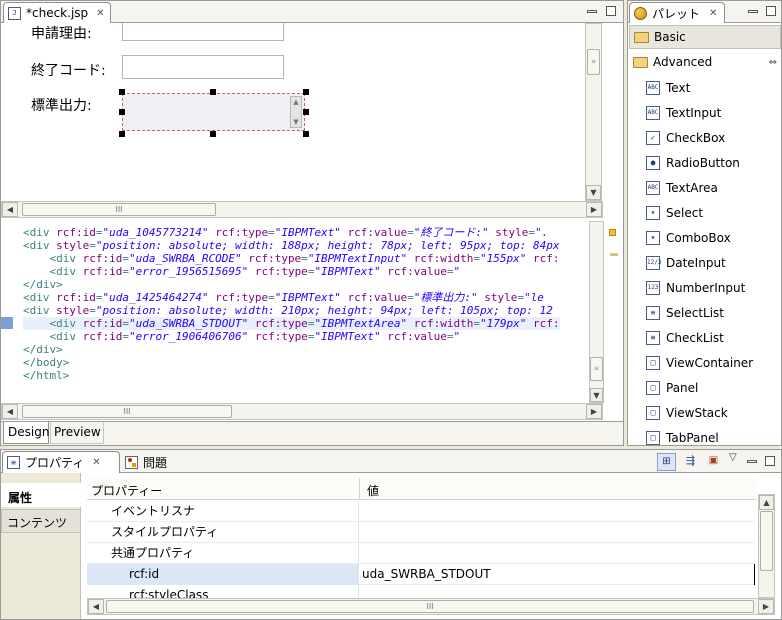 This screenshot has width=782, height=620. I want to click on end-code-input, so click(203, 67).